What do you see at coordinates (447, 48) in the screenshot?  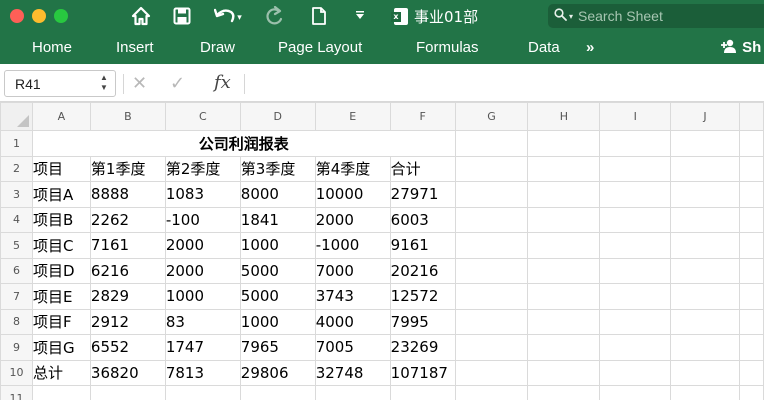 I see `tab-formulas: Formulas` at bounding box center [447, 48].